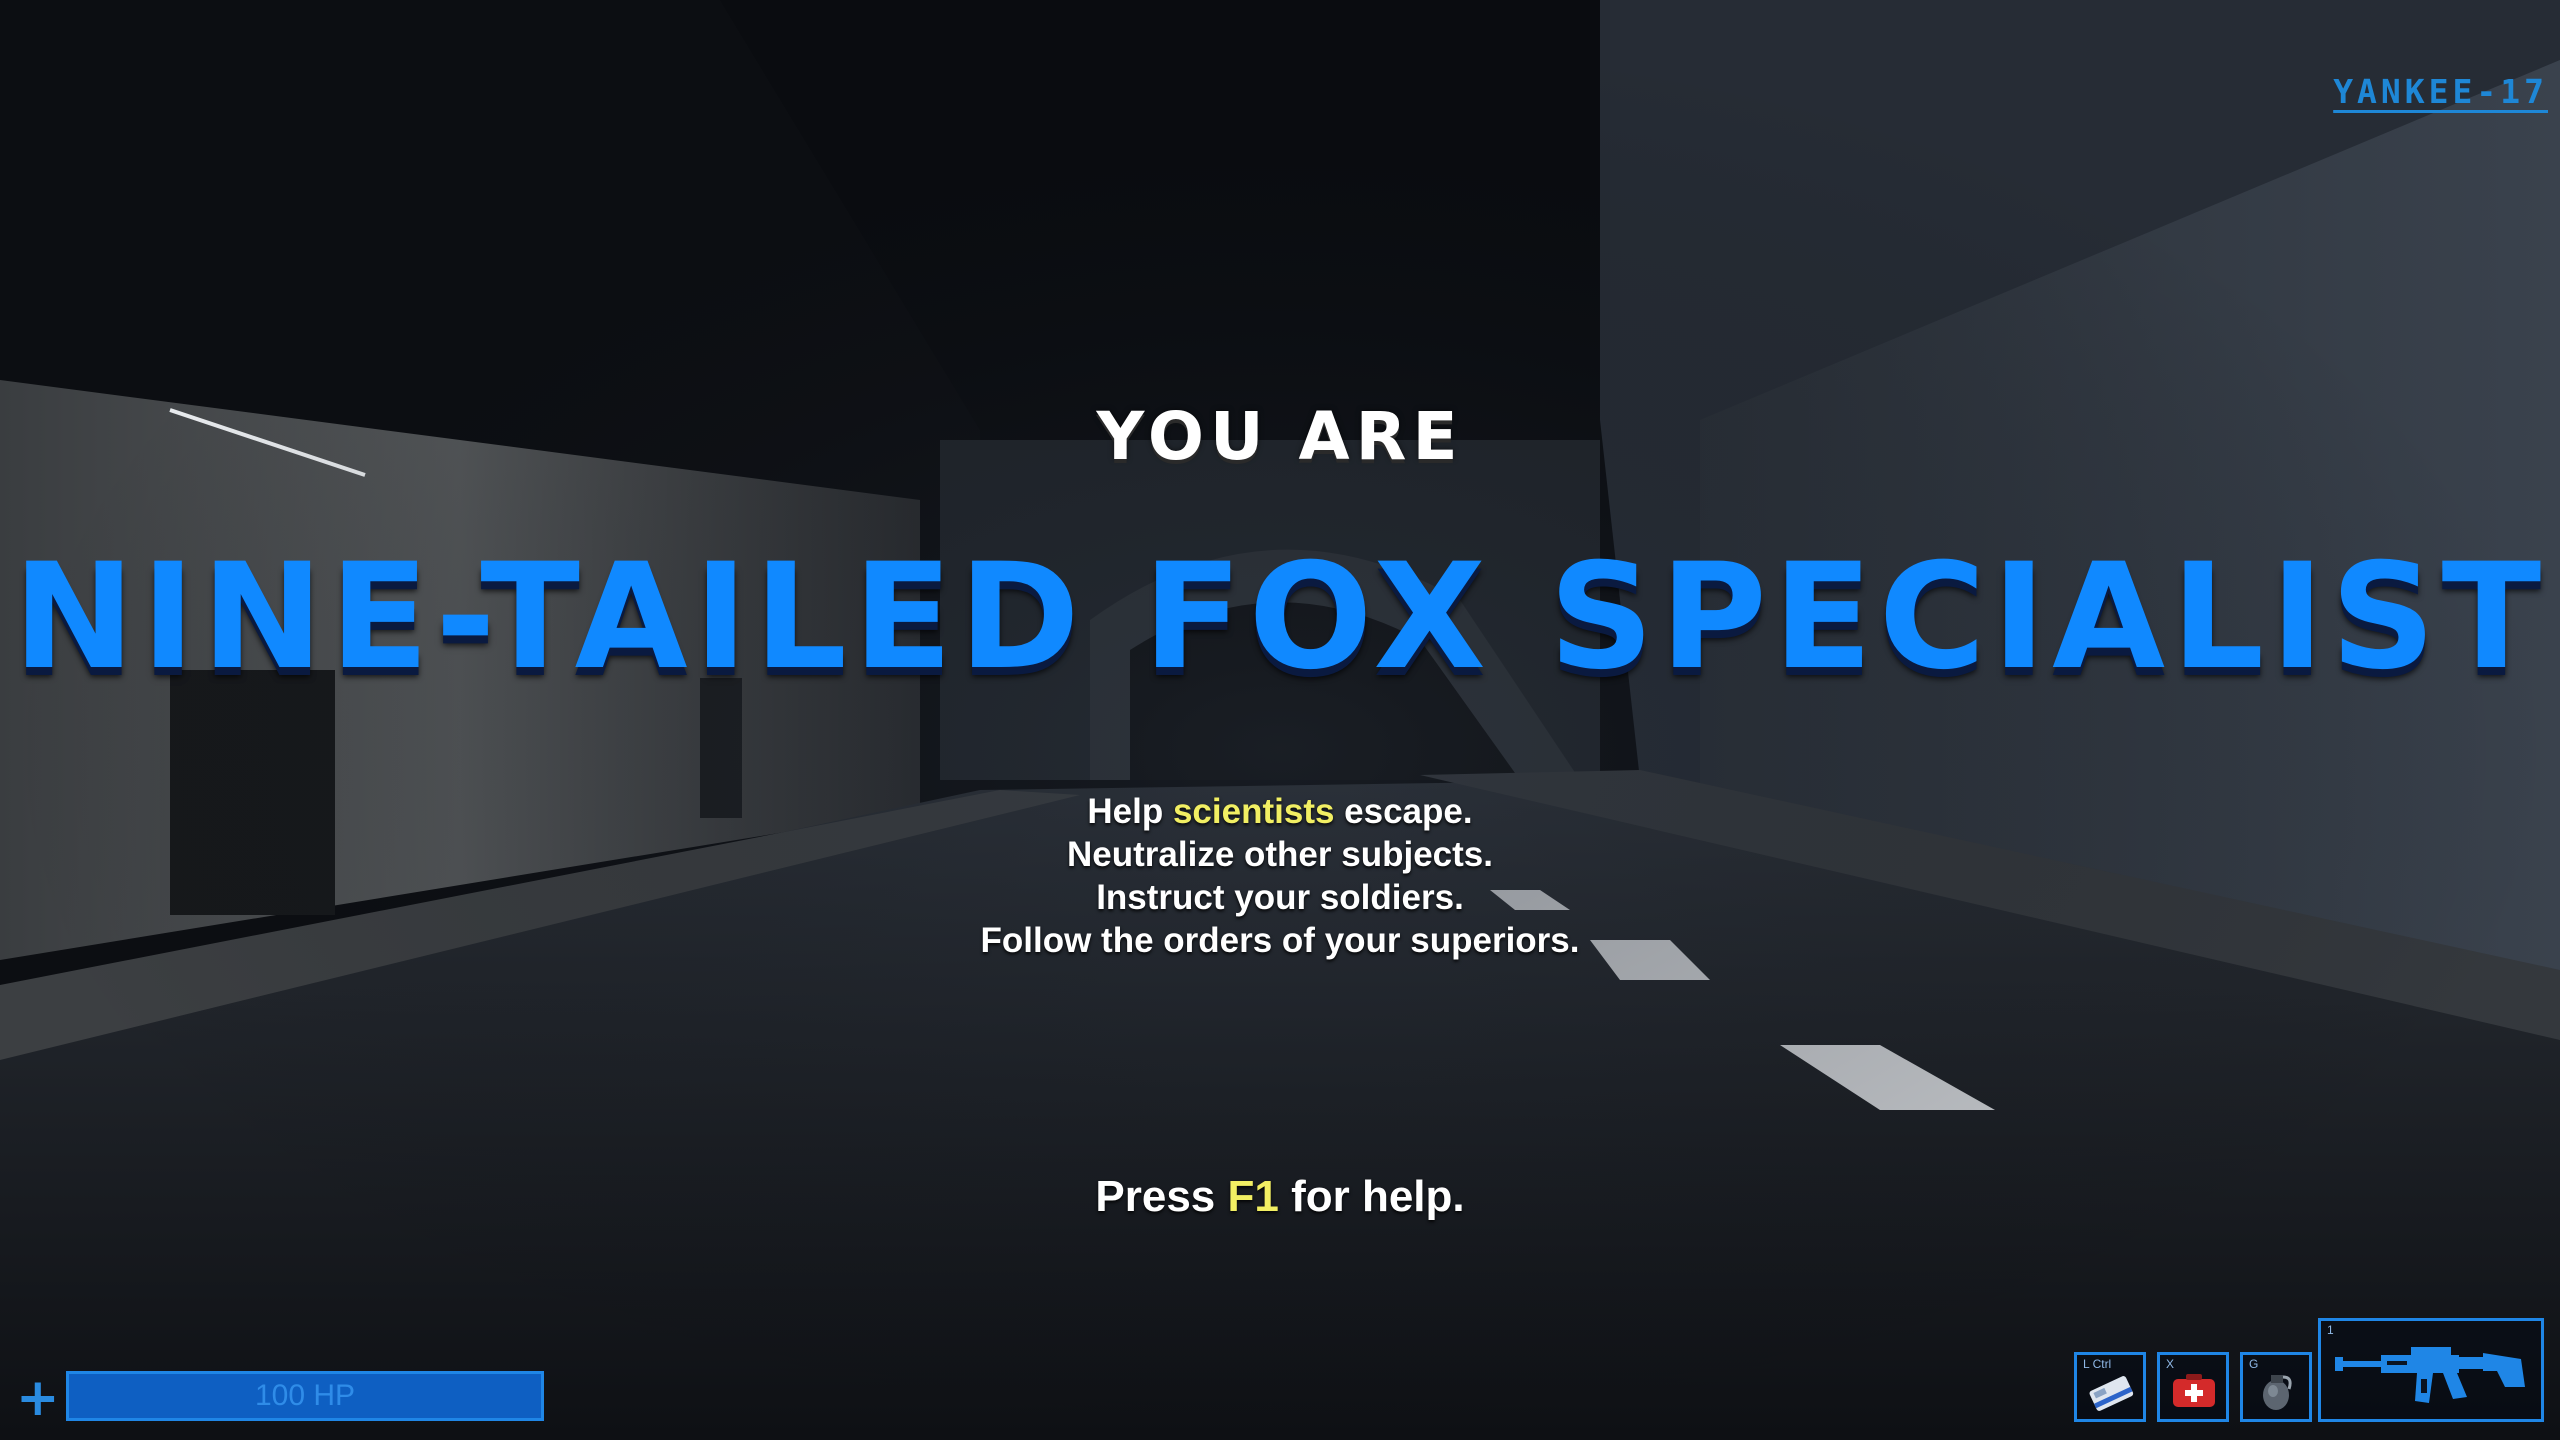 Image resolution: width=2560 pixels, height=1440 pixels. Describe the element at coordinates (38, 1398) in the screenshot. I see `plus-icon: +` at that location.